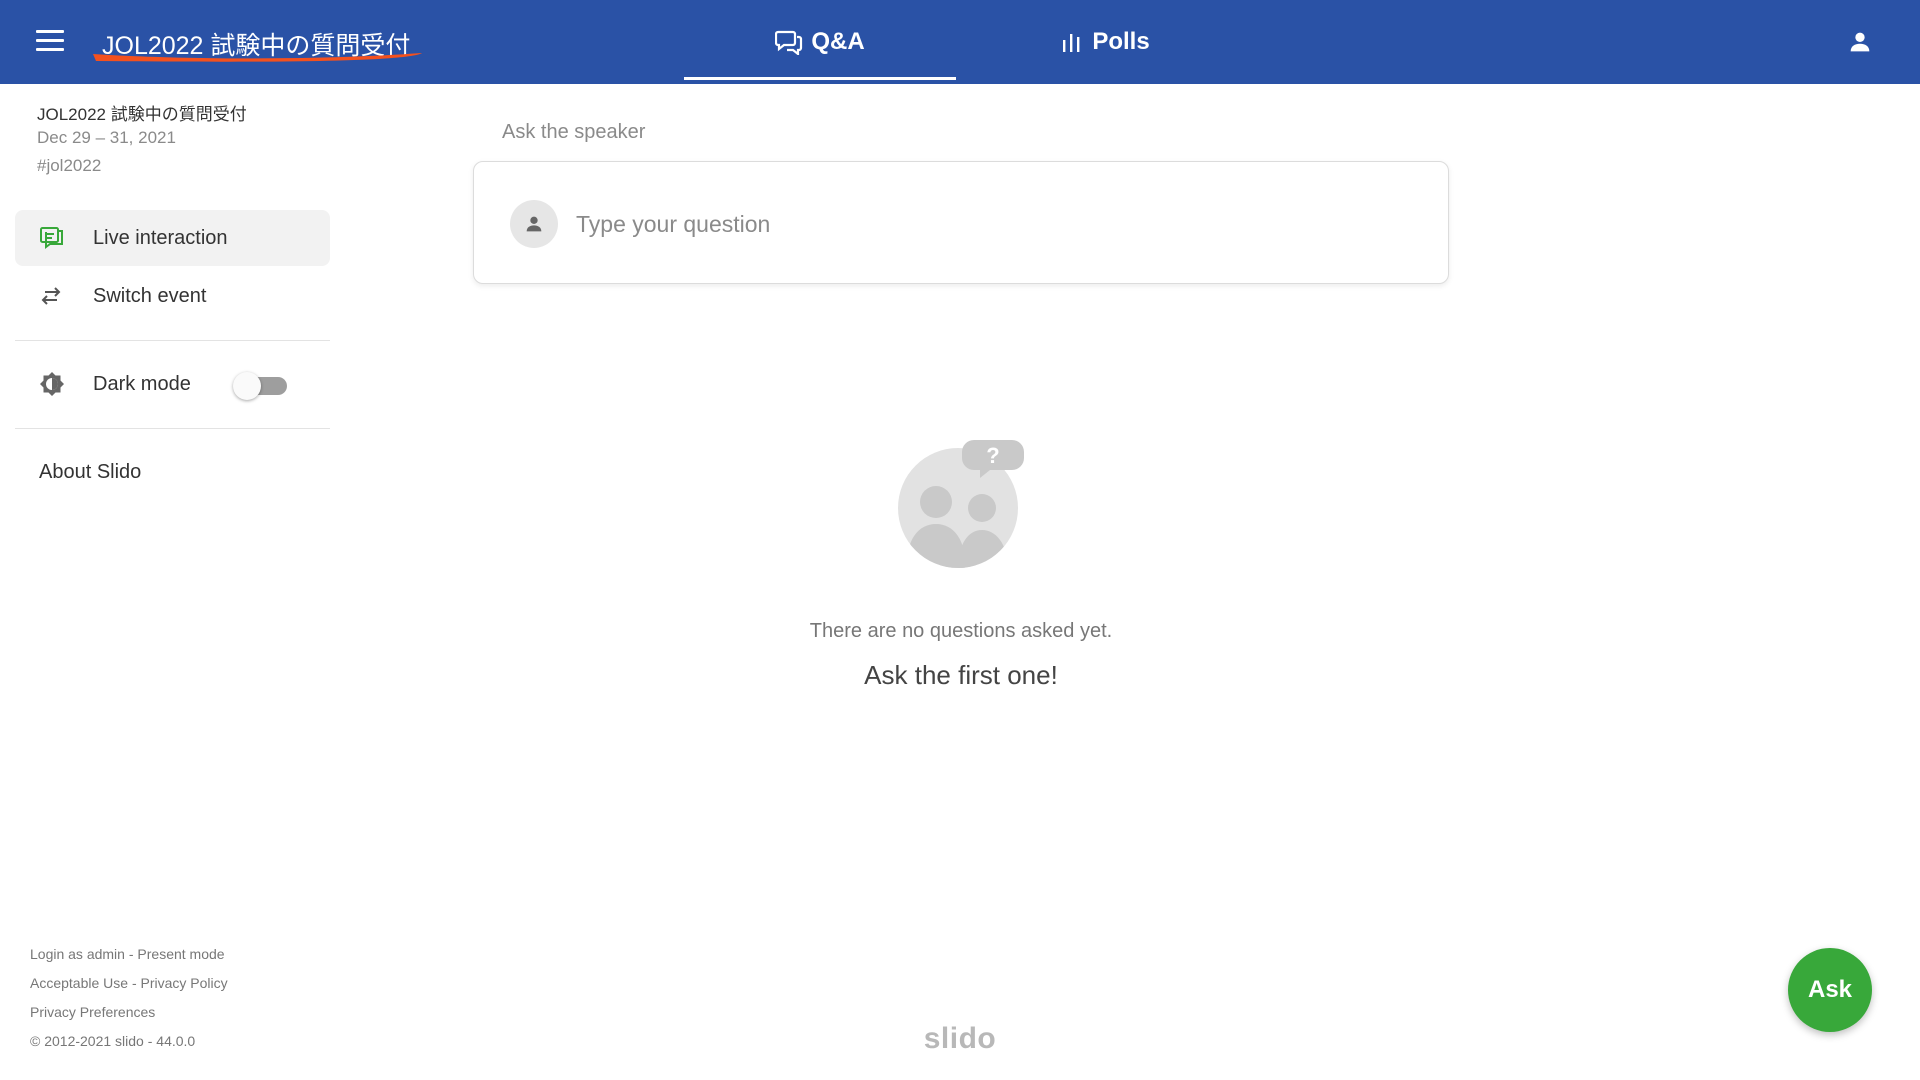  I want to click on people-question-icon: ?, so click(961, 504).